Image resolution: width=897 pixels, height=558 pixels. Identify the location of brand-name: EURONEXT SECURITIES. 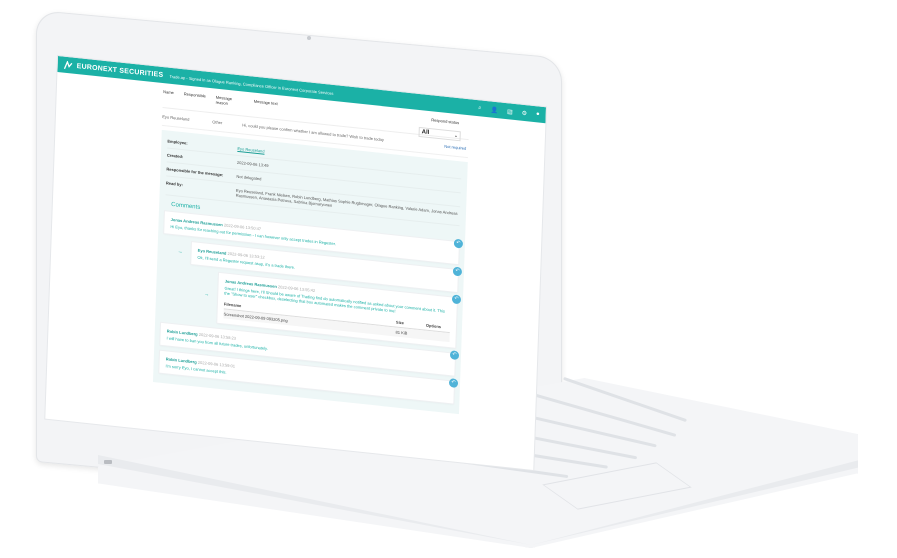
(120, 70).